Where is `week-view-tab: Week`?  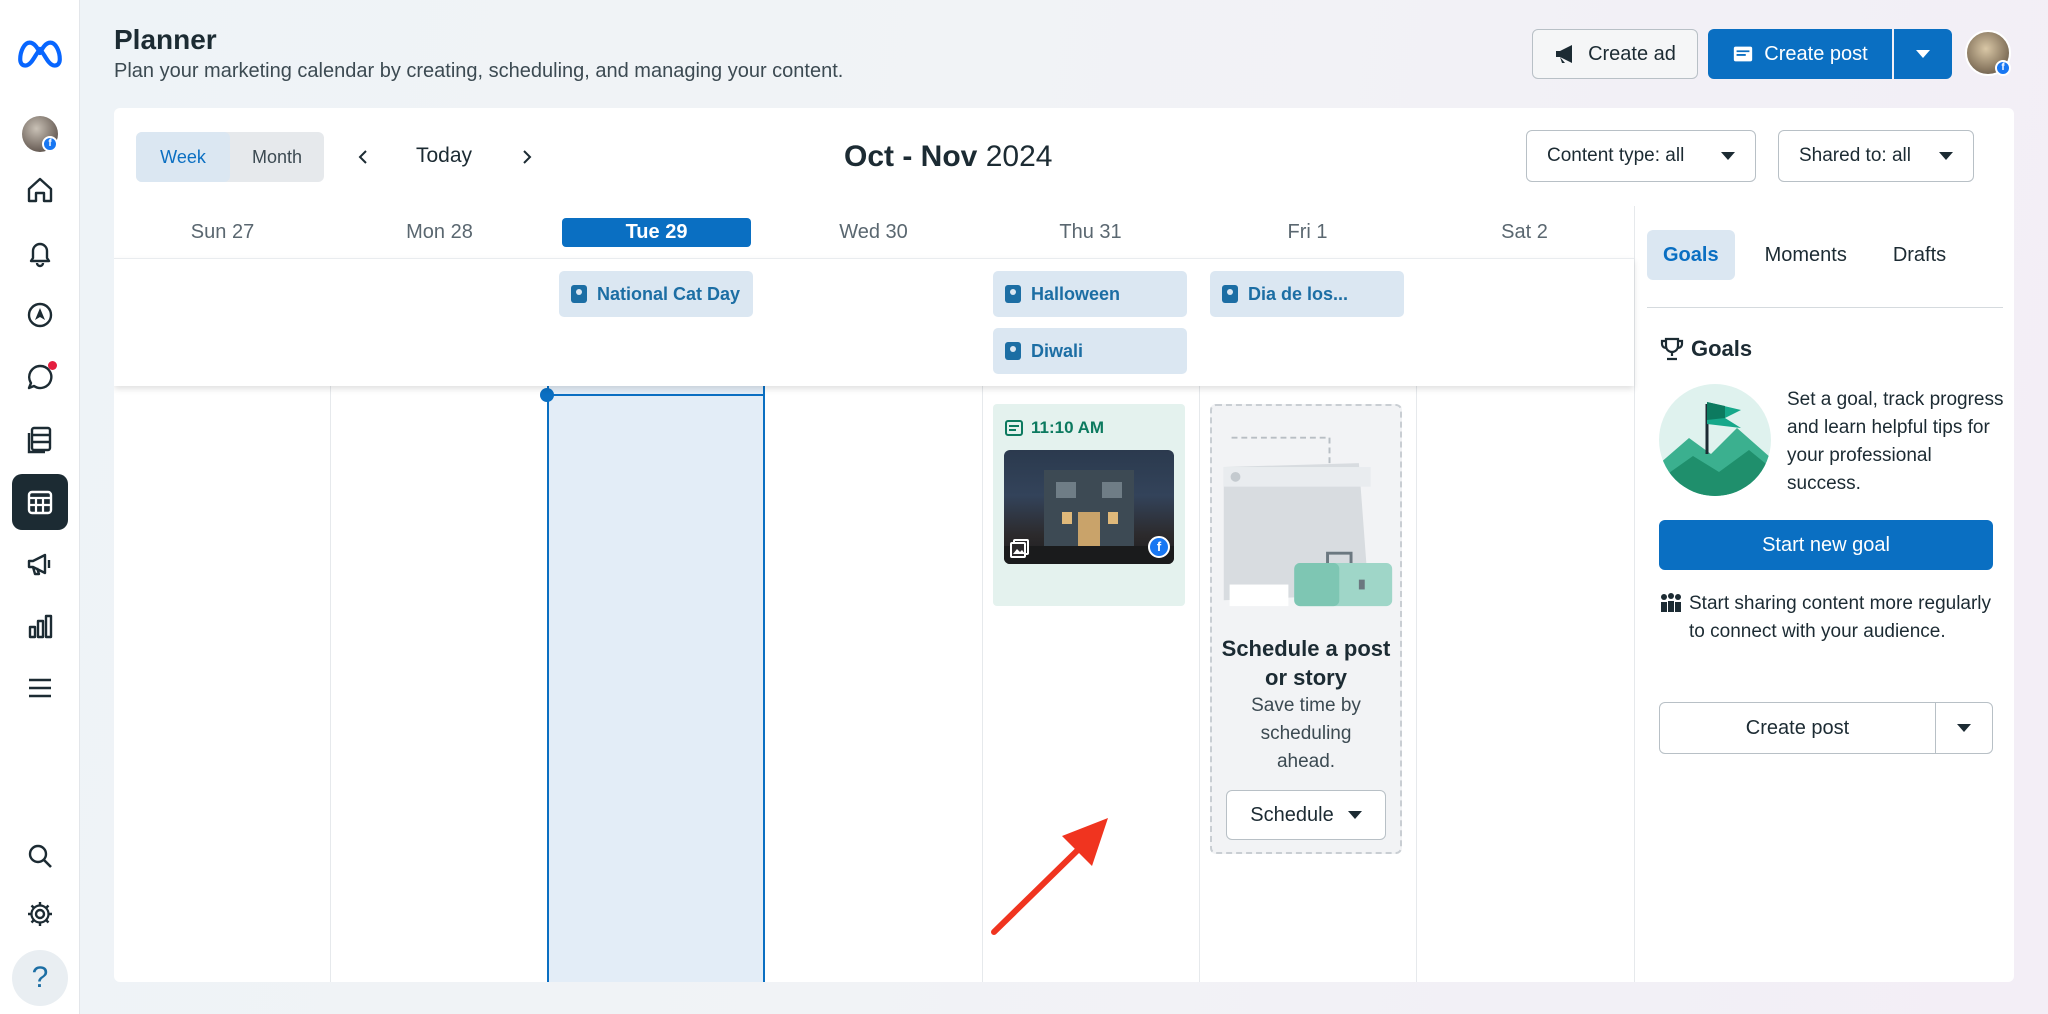 week-view-tab: Week is located at coordinates (183, 157).